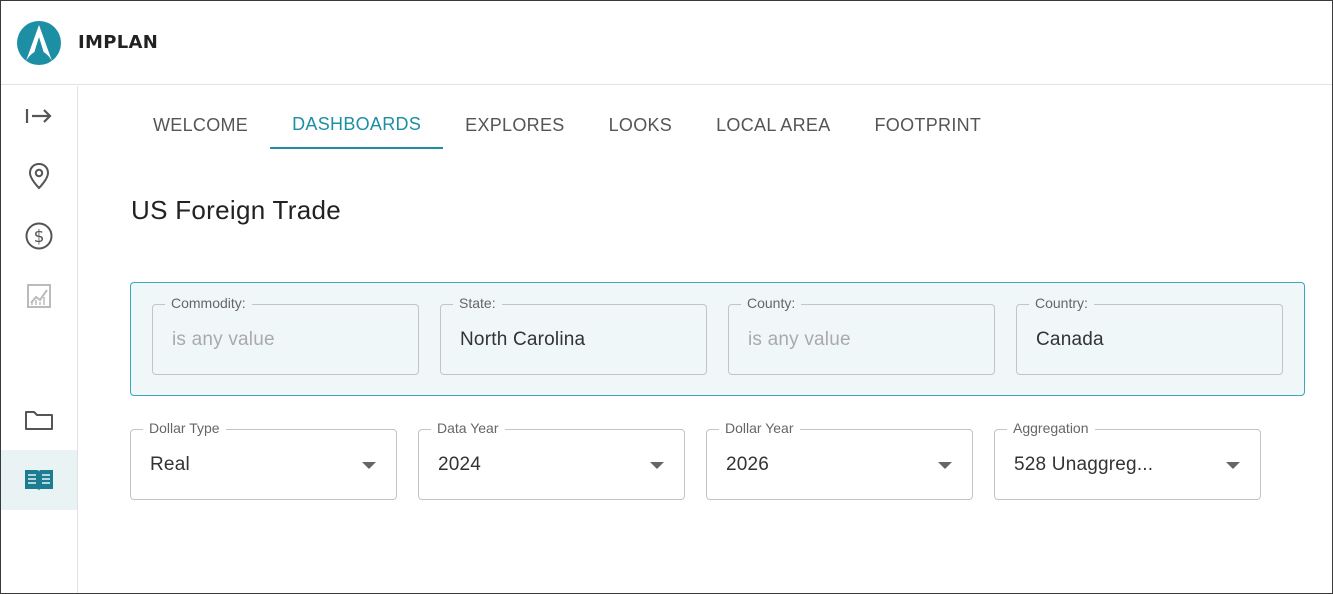  I want to click on country-filter: Country: Canada, so click(1149, 335).